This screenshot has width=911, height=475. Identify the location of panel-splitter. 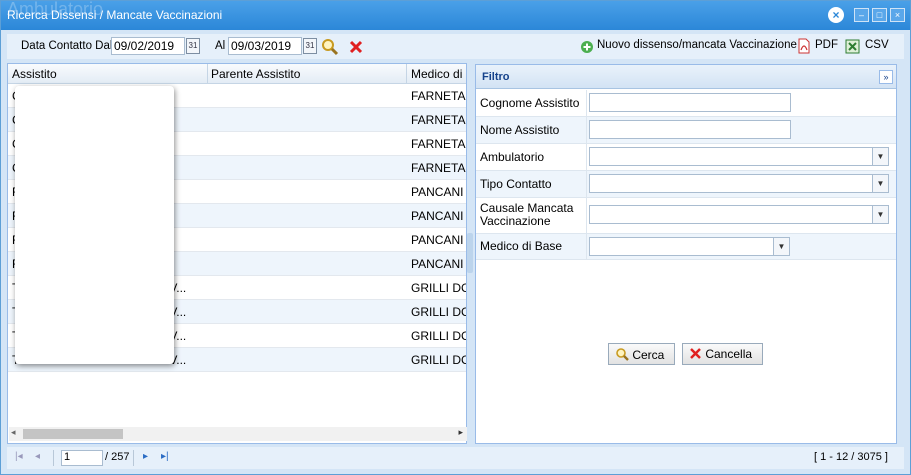
(470, 253).